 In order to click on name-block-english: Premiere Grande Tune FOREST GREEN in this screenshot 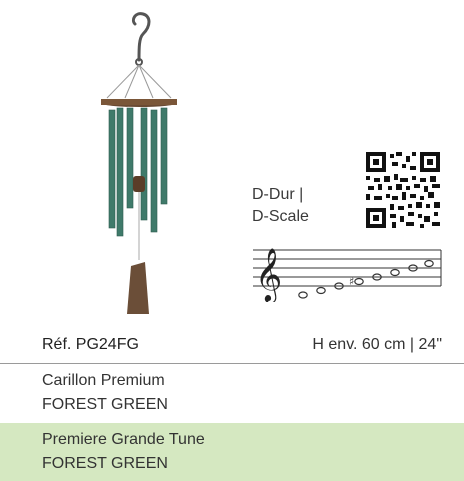, I will do `click(232, 452)`.